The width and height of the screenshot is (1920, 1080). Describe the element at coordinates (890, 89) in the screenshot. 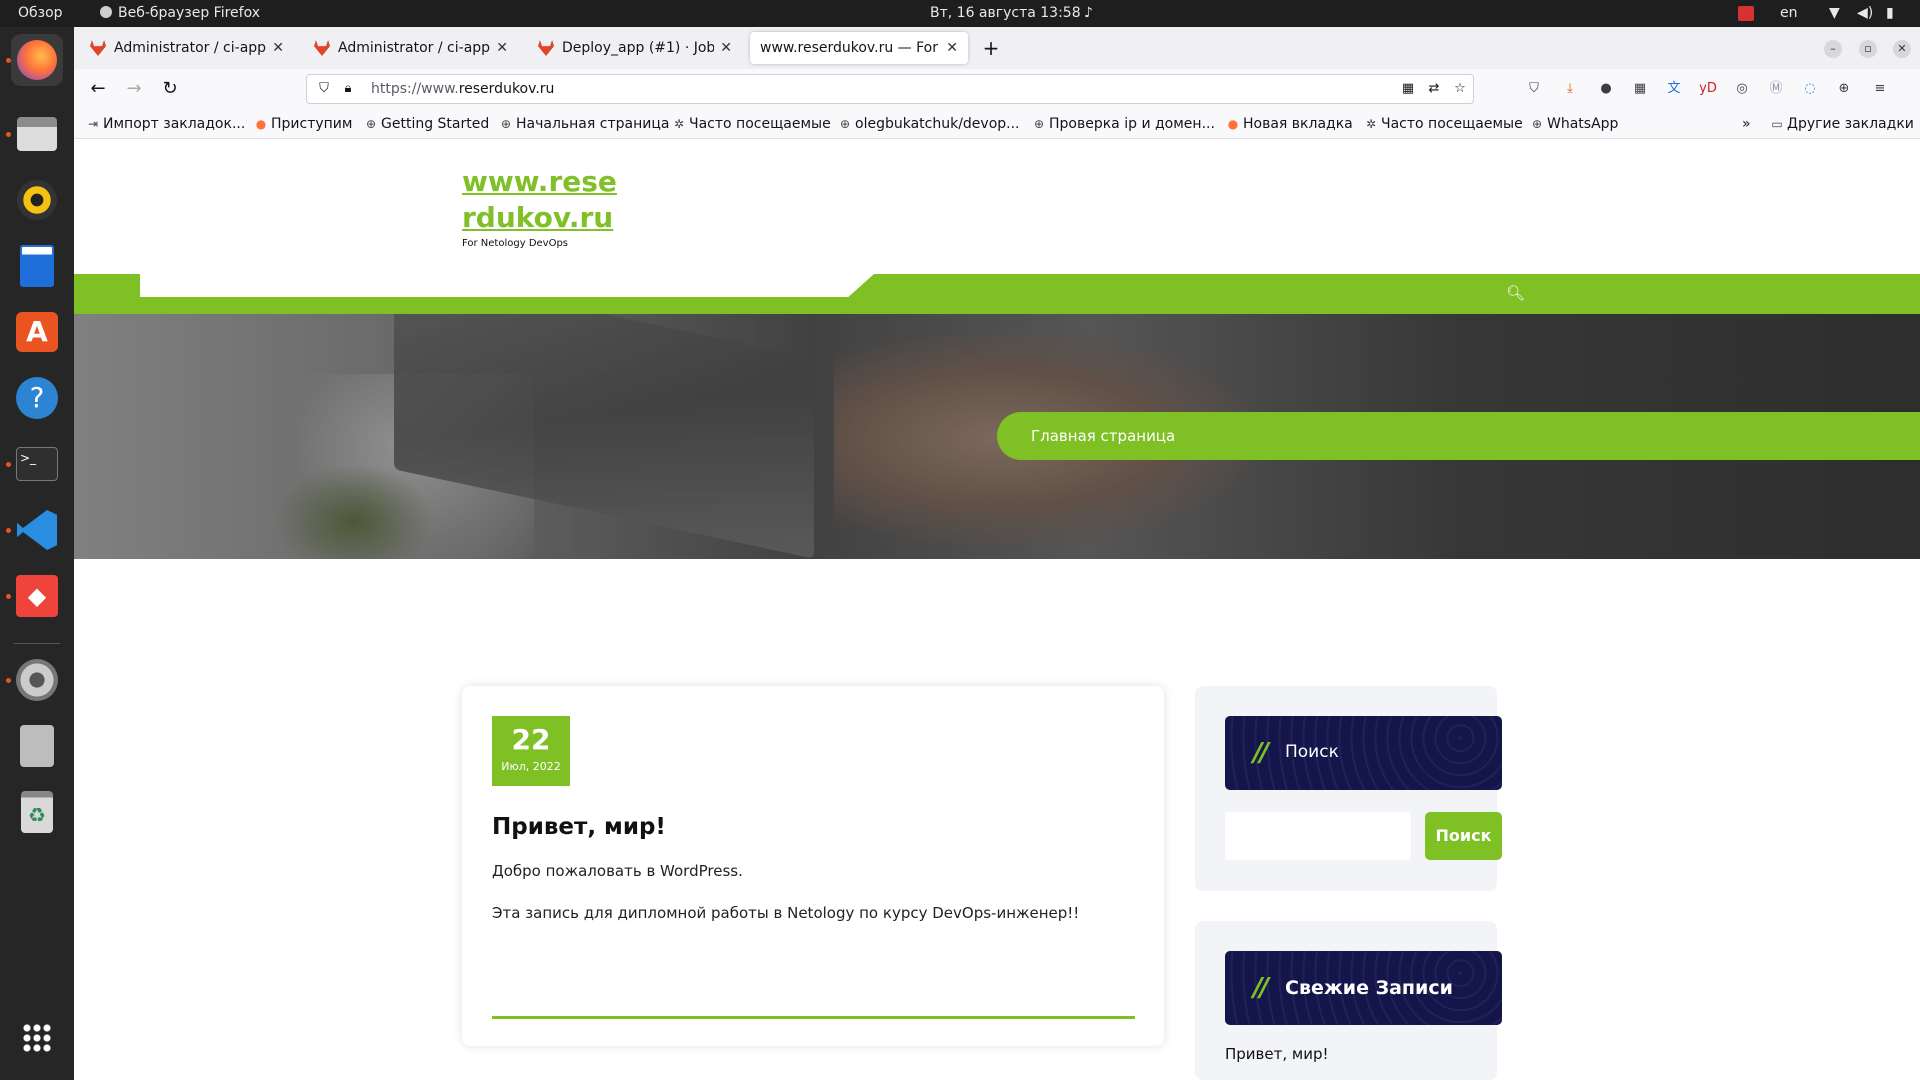

I see `url-bar: ⛉ 🔒︎ https://www.reserdukov.ru ▦ ⇄ ☆` at that location.